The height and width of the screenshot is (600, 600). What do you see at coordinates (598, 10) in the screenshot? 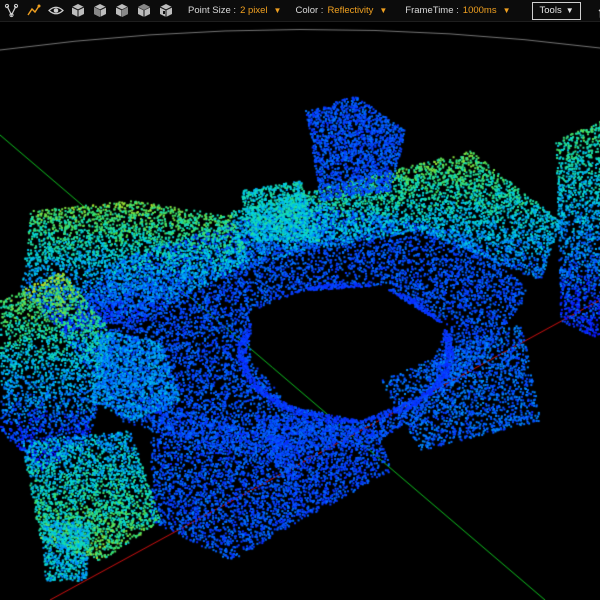
I see `home-icon` at bounding box center [598, 10].